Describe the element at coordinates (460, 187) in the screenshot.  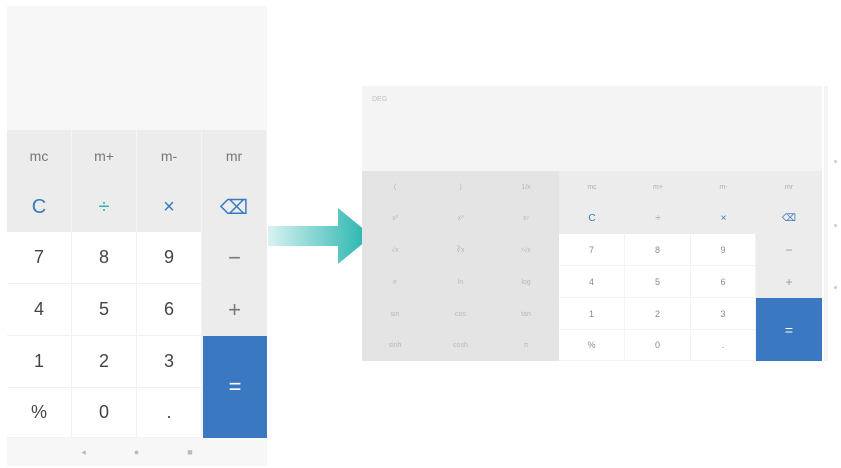
I see `sci-function-button: )` at that location.